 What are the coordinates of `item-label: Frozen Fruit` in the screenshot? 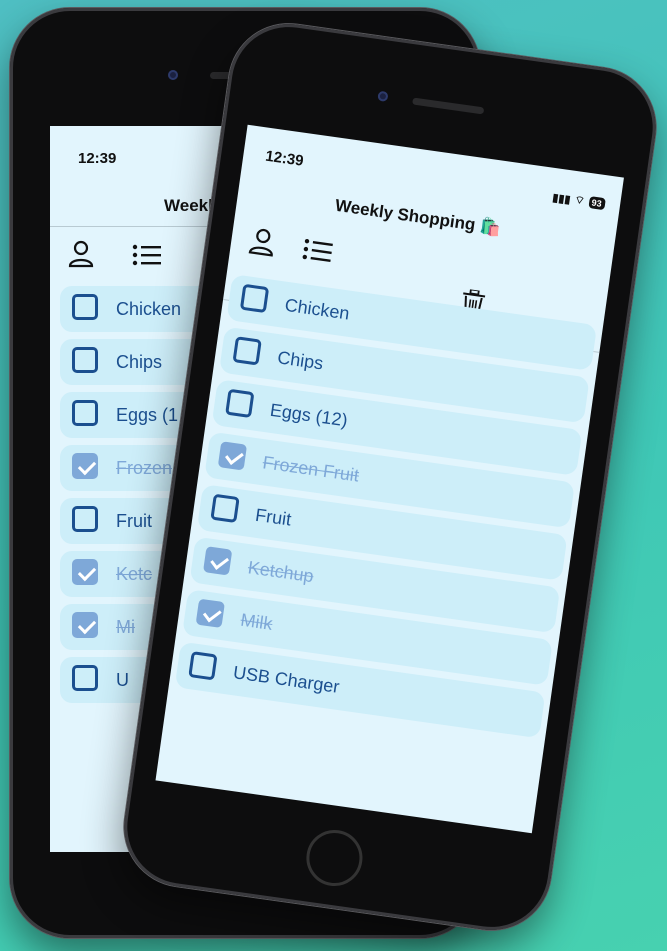 It's located at (311, 469).